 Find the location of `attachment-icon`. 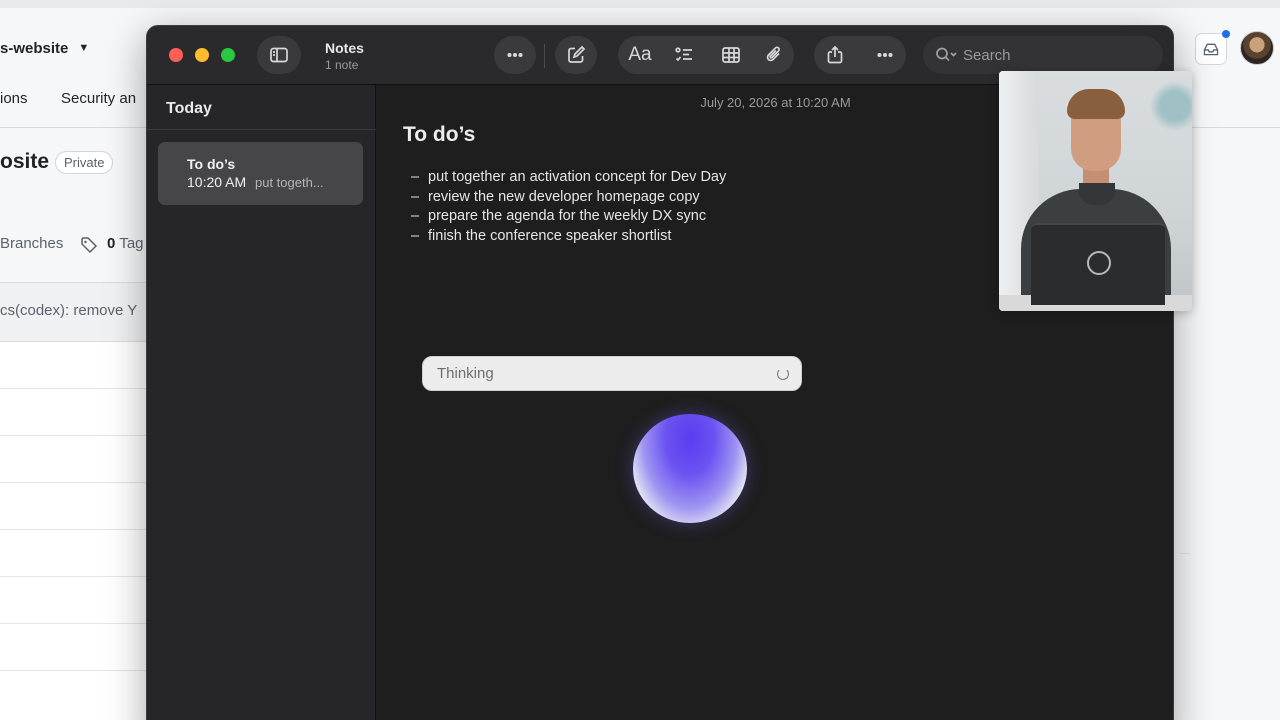

attachment-icon is located at coordinates (773, 54).